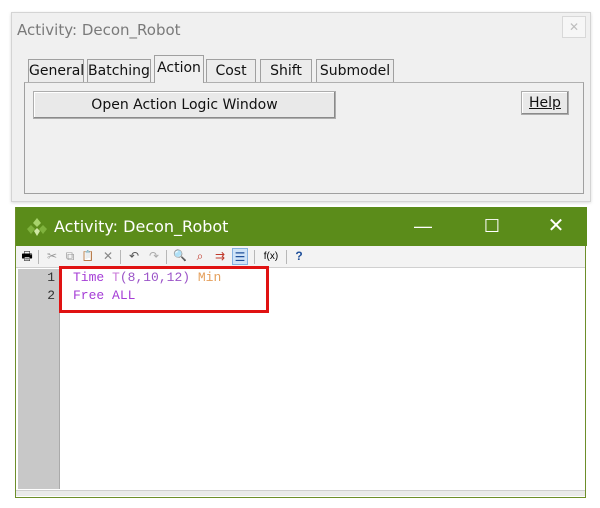 The image size is (600, 508). I want to click on code-line: Time T(8,10,12) Min, so click(147, 278).